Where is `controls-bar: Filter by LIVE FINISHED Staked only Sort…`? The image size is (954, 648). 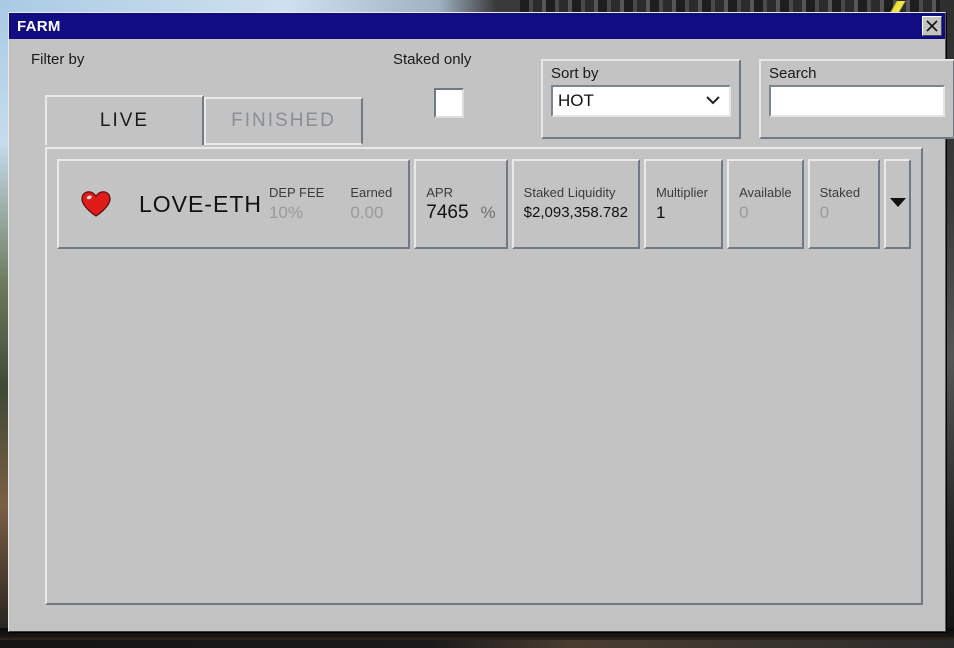
controls-bar: Filter by LIVE FINISHED Staked only Sort… is located at coordinates (488, 99).